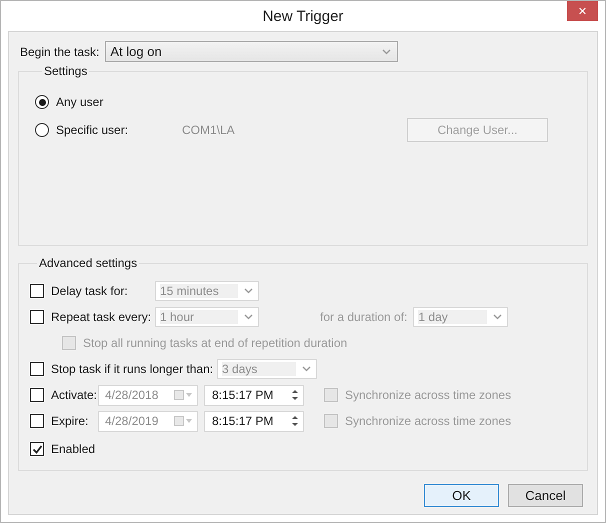 The width and height of the screenshot is (606, 523). I want to click on window-title: New Trigger, so click(303, 16).